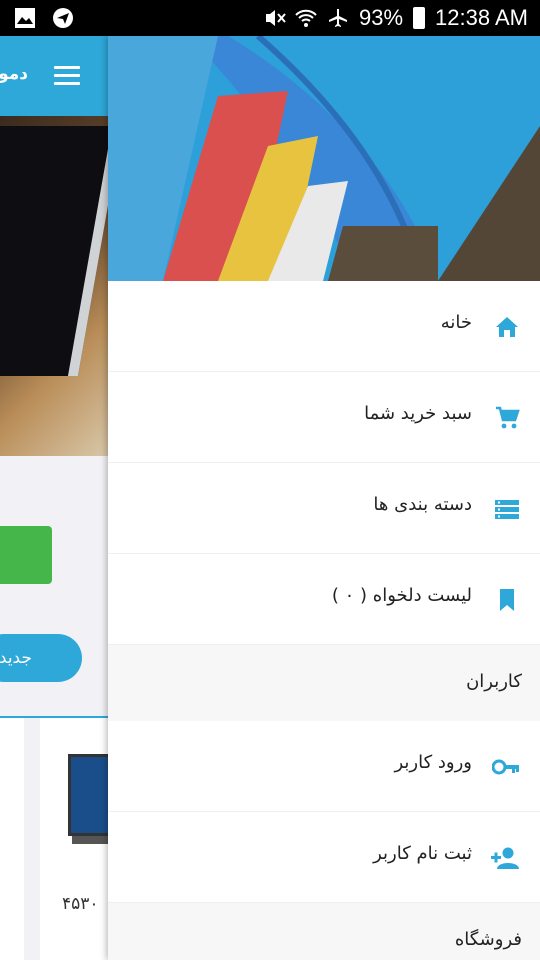  What do you see at coordinates (488, 939) in the screenshot?
I see `section-title: فروشگاه` at bounding box center [488, 939].